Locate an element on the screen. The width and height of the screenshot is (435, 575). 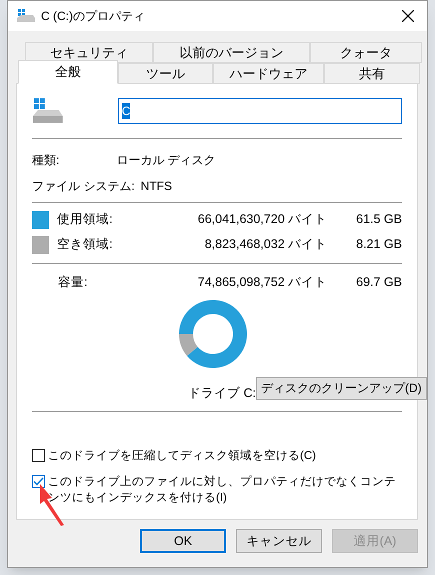
byte-count: 66,041,630,720 バイト is located at coordinates (262, 219).